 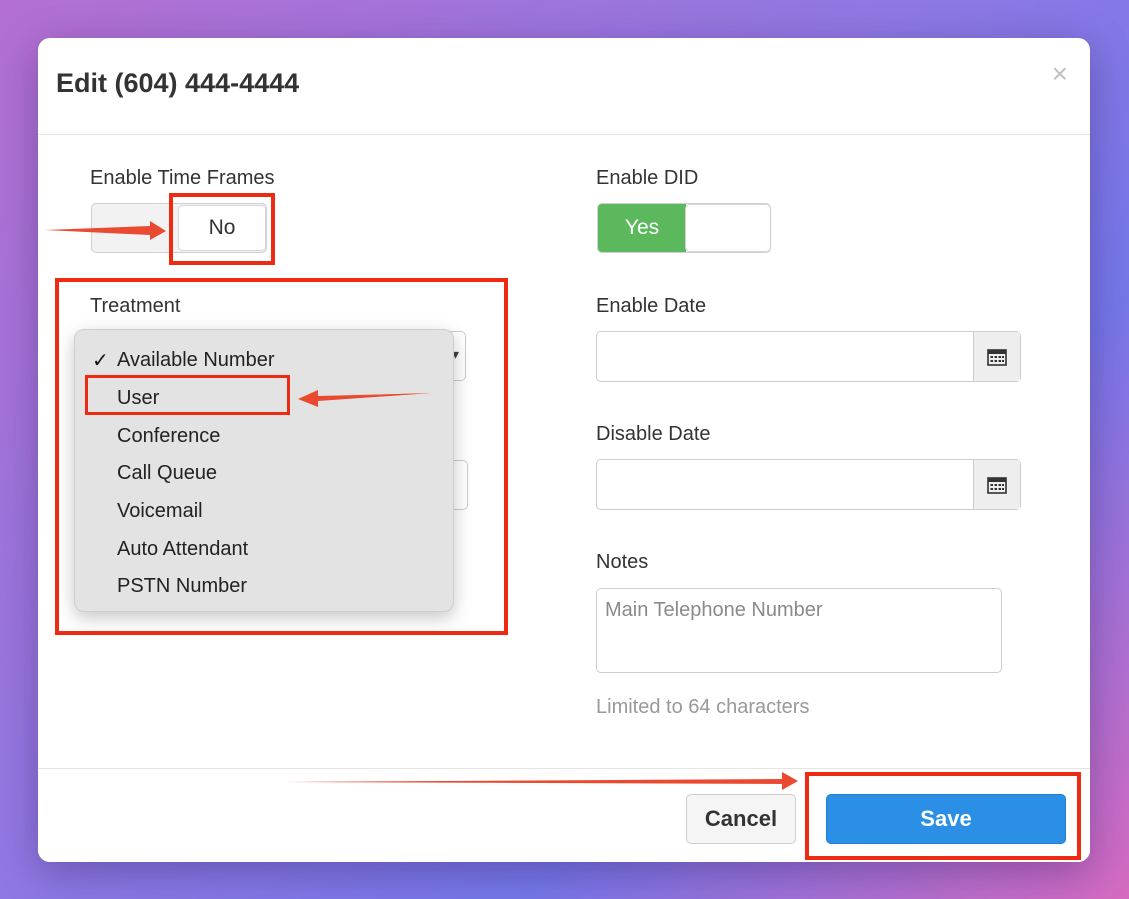 I want to click on notes-help-text: Limited to 64 characters, so click(x=703, y=707).